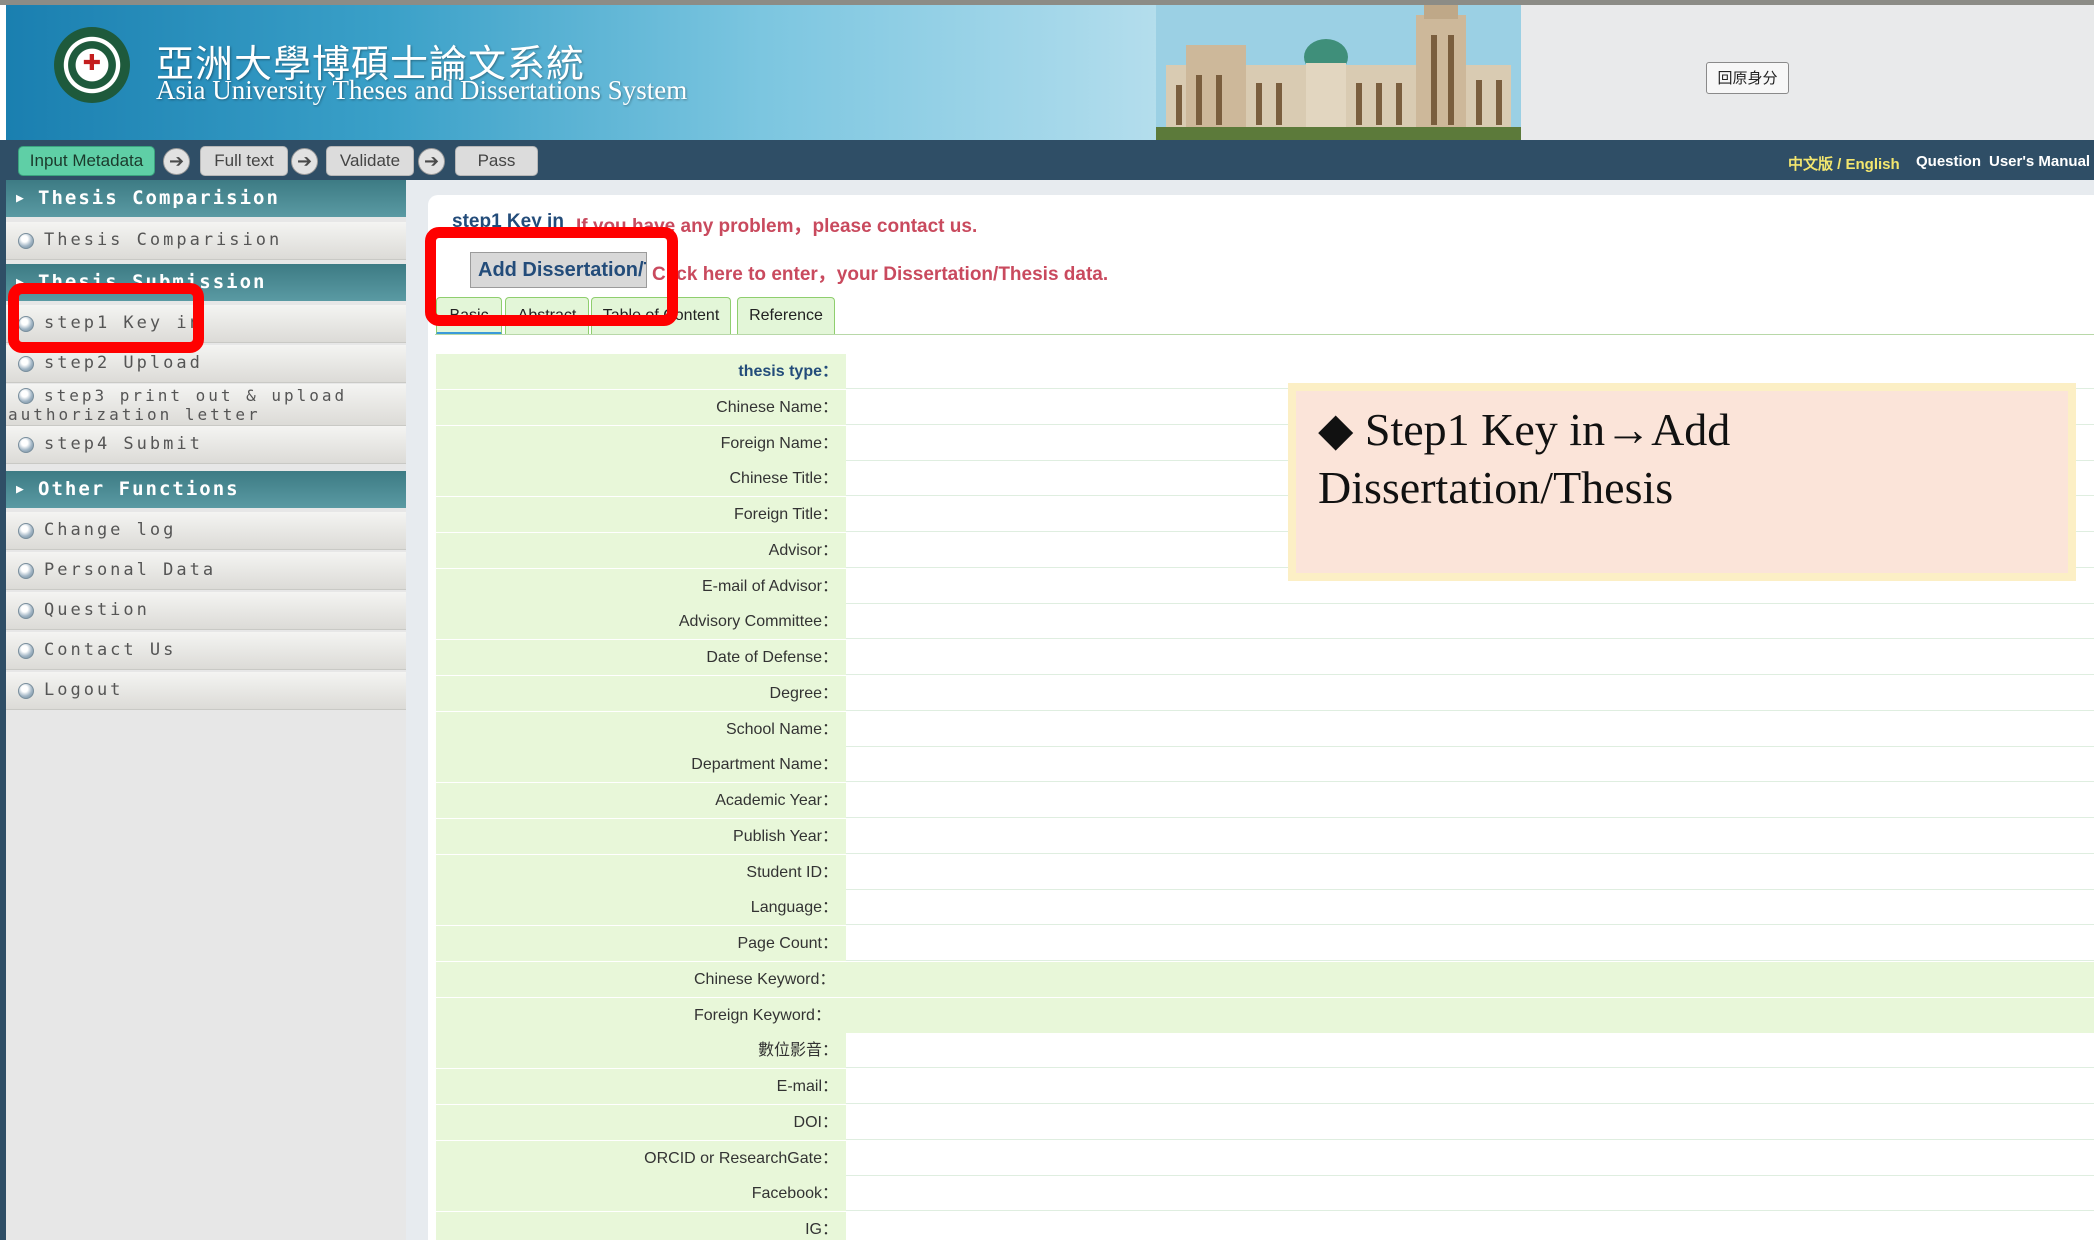 Image resolution: width=2094 pixels, height=1240 pixels. I want to click on sidebar-section-thesis-submission: ▶ Thesis Submission, so click(206, 282).